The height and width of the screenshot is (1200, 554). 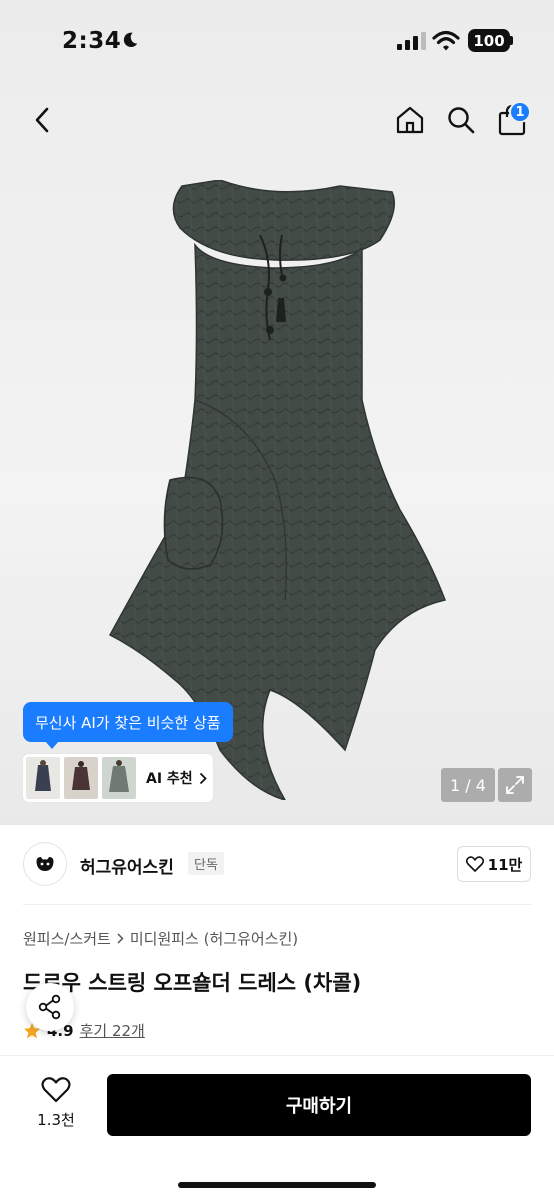 I want to click on ai-recommend-strip: AI 추천, so click(x=118, y=778).